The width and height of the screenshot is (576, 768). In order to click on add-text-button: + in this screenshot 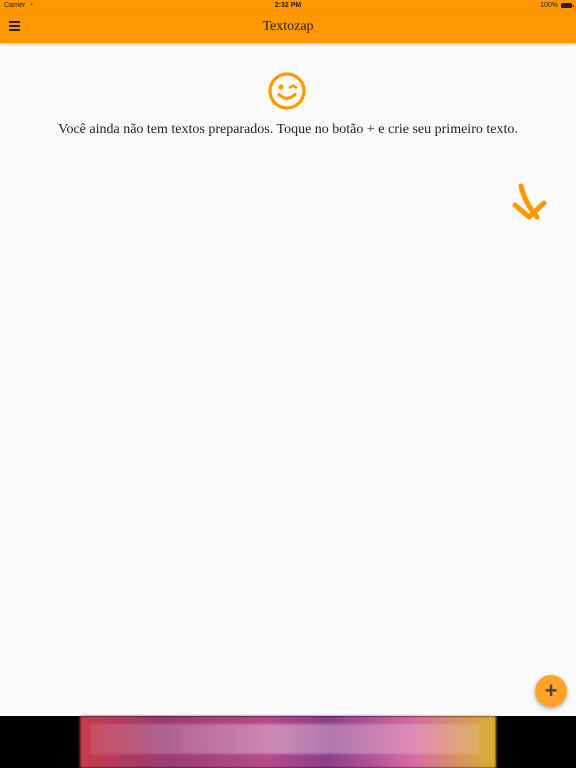, I will do `click(551, 691)`.